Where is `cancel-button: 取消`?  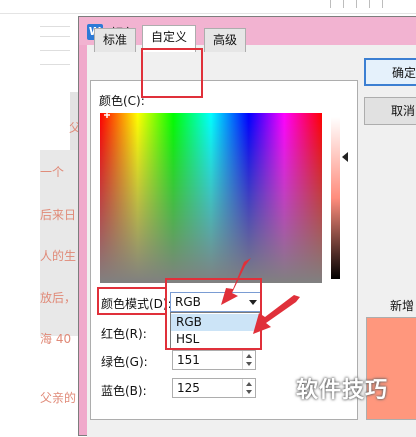 cancel-button: 取消 is located at coordinates (390, 111).